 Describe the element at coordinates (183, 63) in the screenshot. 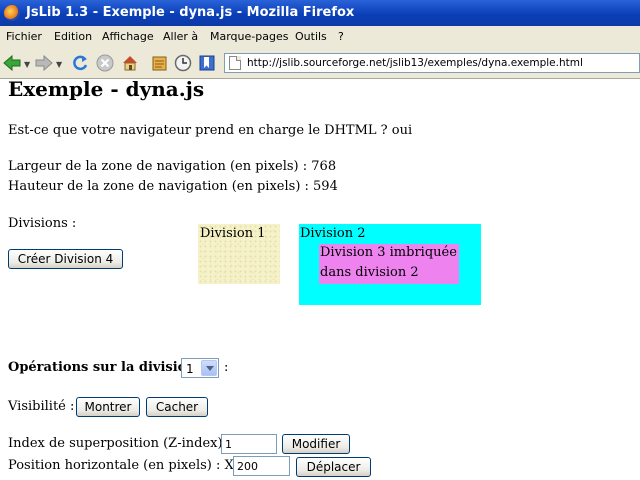

I see `clock-icon` at that location.